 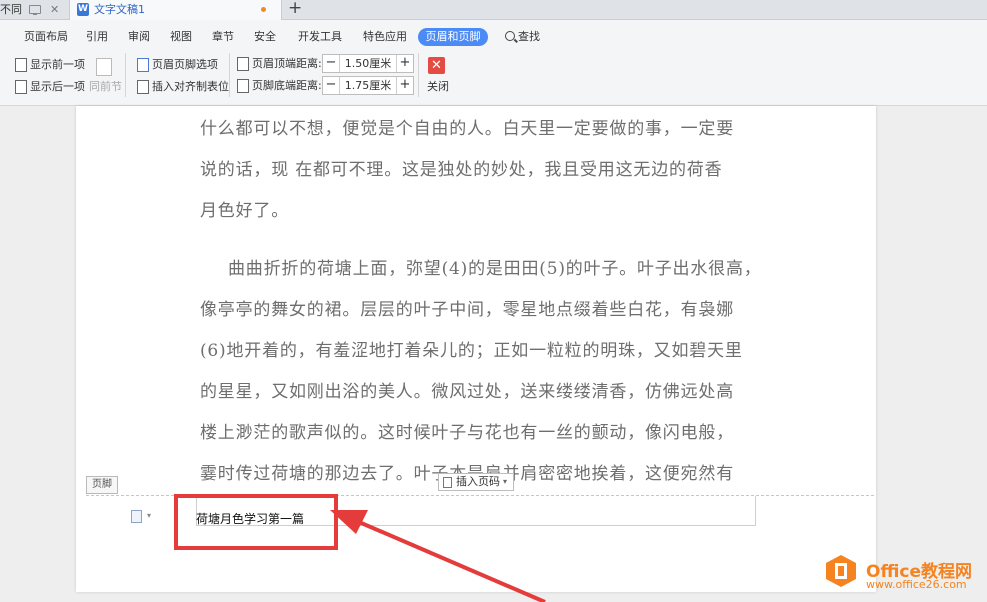 What do you see at coordinates (438, 556) in the screenshot?
I see `annotation-arrow` at bounding box center [438, 556].